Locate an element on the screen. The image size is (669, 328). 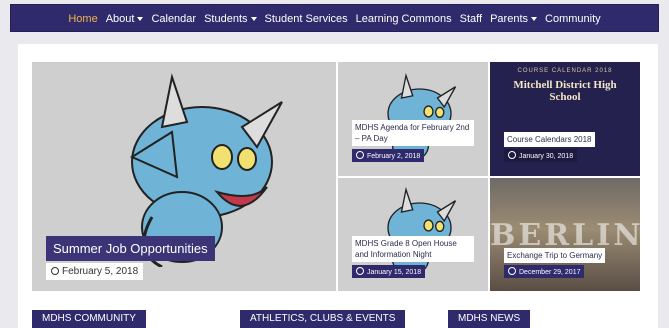
featured-agenda-date: February 2, 2018 is located at coordinates (388, 155).